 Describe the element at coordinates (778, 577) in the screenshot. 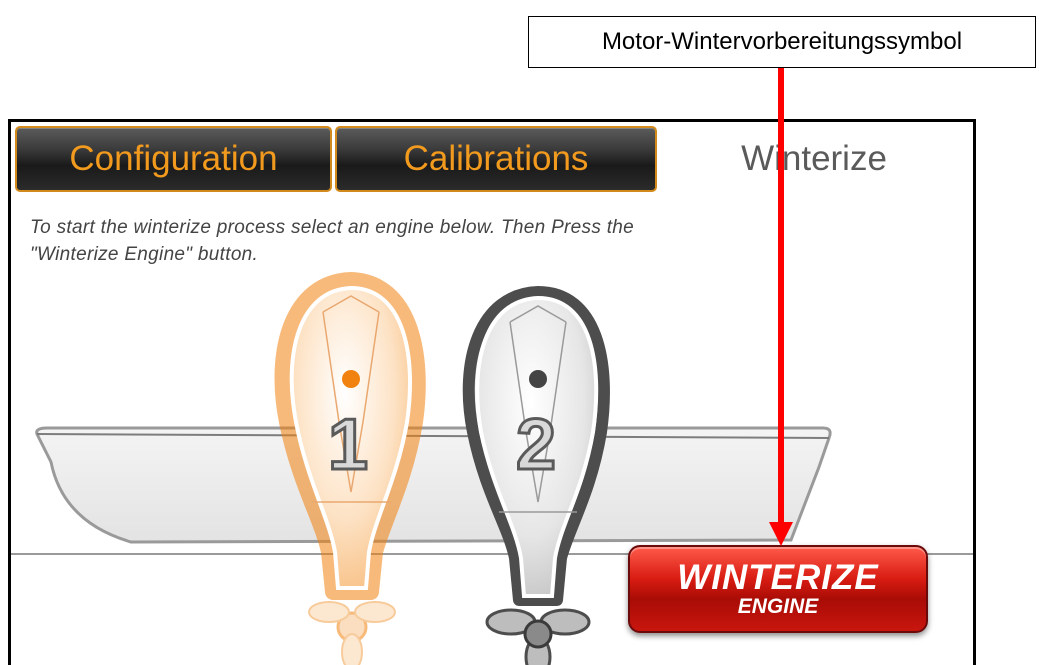

I see `winterize-button-label: WINTERIZE` at that location.